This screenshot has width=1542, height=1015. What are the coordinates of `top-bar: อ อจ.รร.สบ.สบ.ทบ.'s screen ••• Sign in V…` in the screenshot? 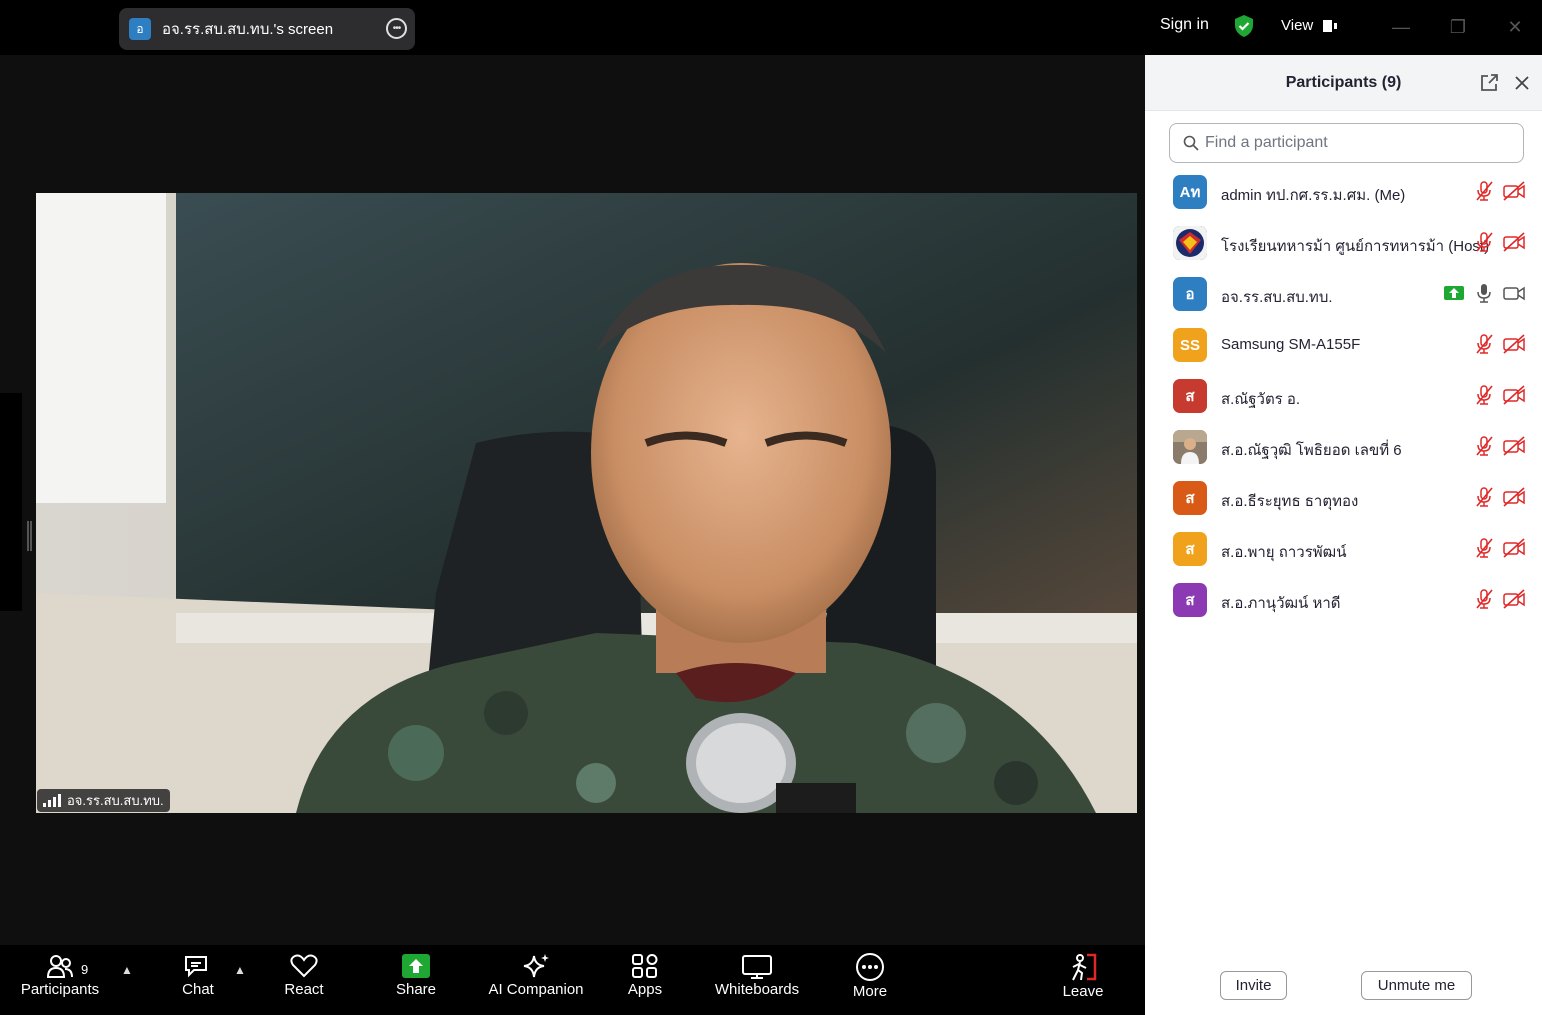 It's located at (771, 27).